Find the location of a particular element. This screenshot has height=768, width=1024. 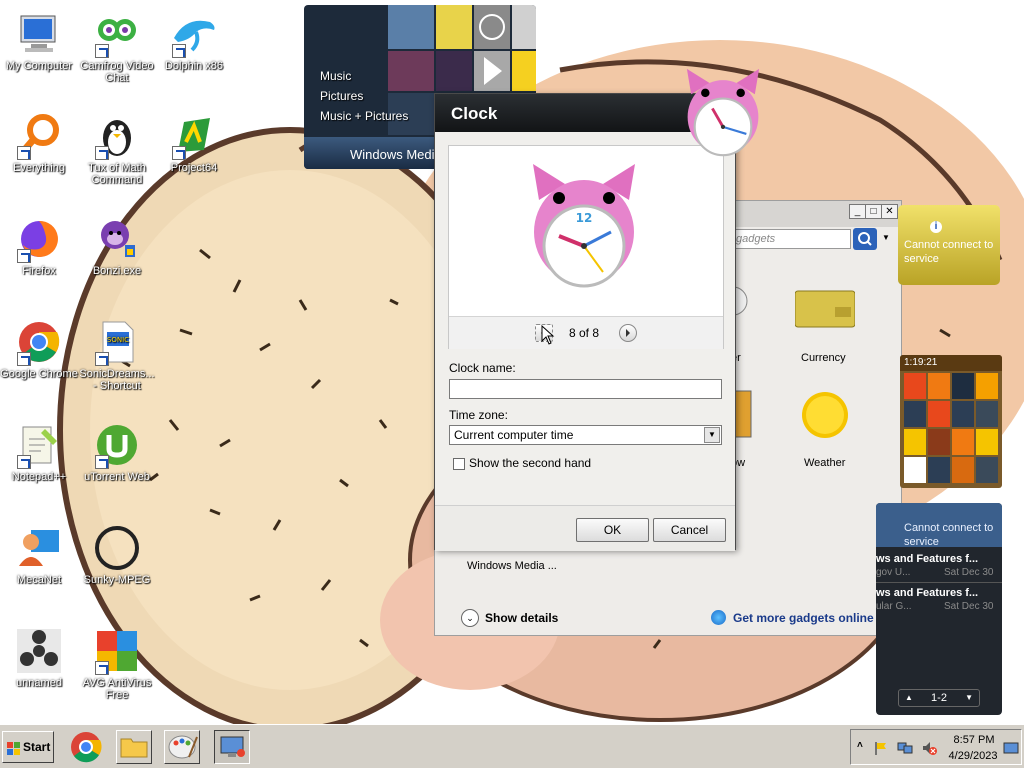

mouse-cursor-icon is located at coordinates (548, 335).